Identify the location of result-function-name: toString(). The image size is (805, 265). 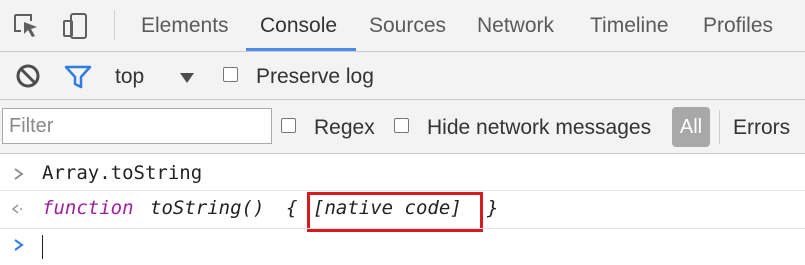
(207, 208).